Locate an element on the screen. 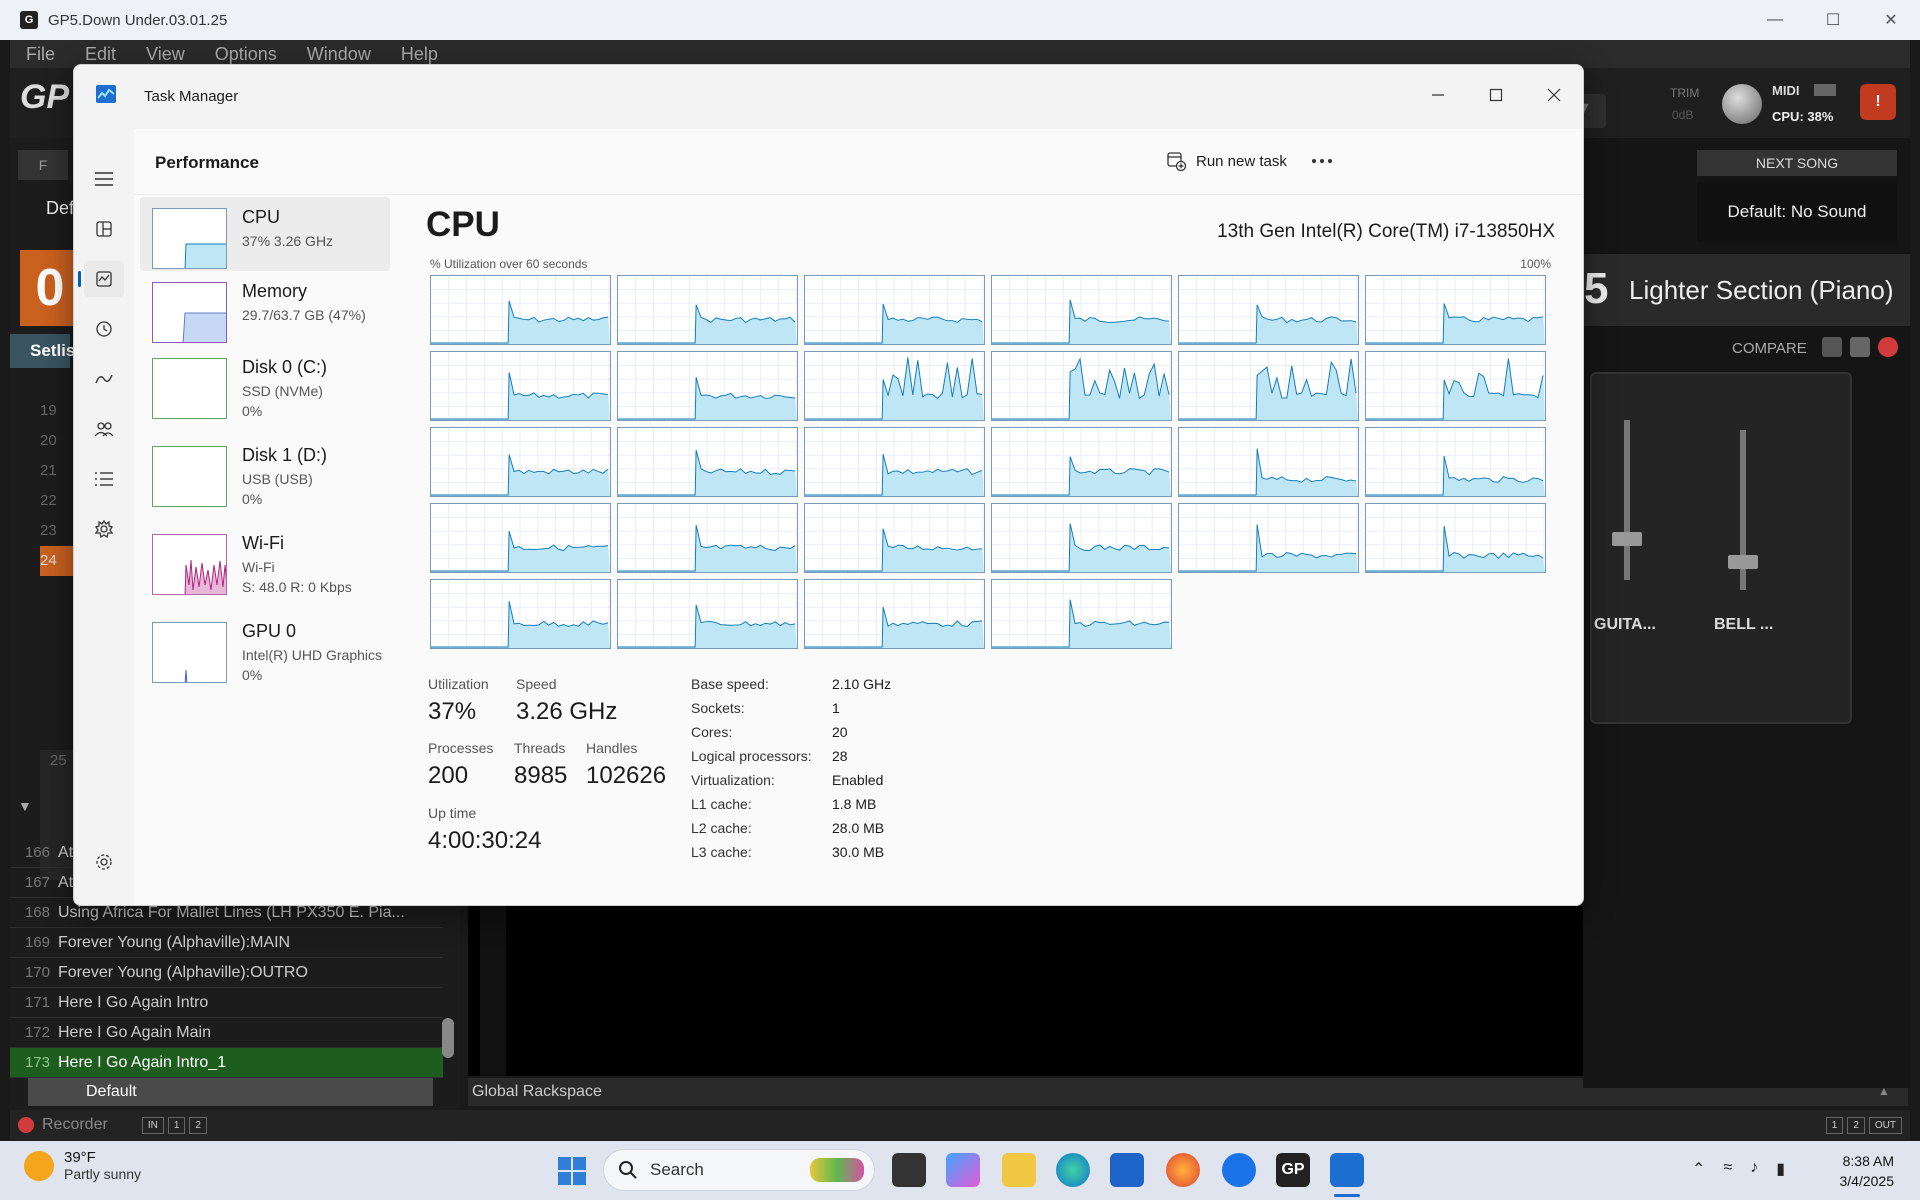 The image size is (1920, 1200). firefox-icon is located at coordinates (1183, 1170).